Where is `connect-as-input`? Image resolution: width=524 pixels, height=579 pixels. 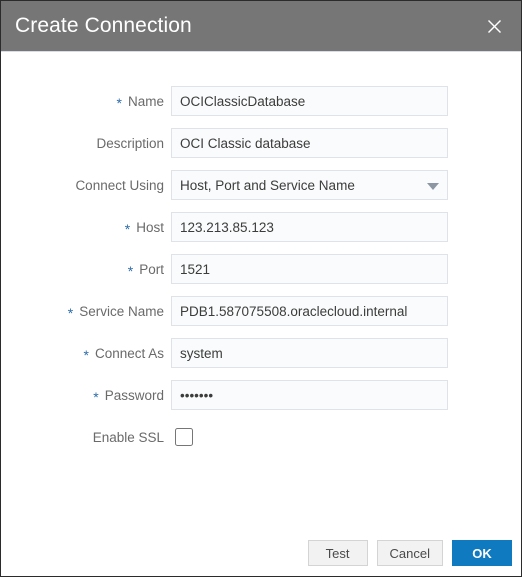
connect-as-input is located at coordinates (309, 353).